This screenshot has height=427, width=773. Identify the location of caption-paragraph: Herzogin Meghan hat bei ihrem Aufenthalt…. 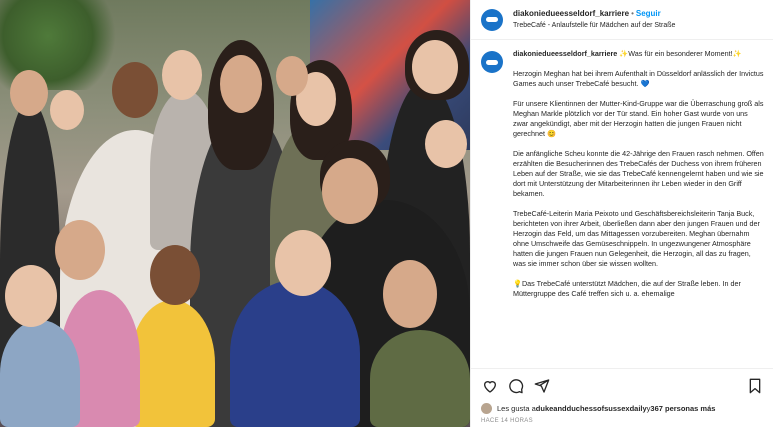
(638, 78).